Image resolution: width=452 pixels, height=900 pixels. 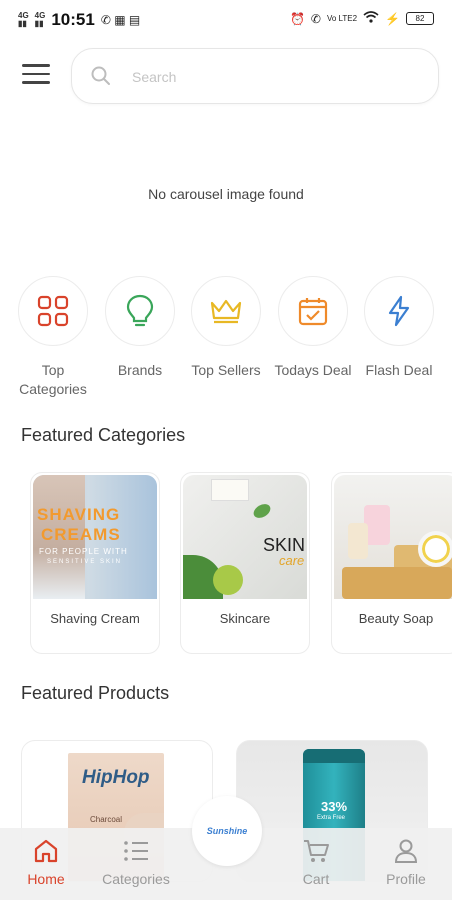 What do you see at coordinates (53, 311) in the screenshot?
I see `grid-icon` at bounding box center [53, 311].